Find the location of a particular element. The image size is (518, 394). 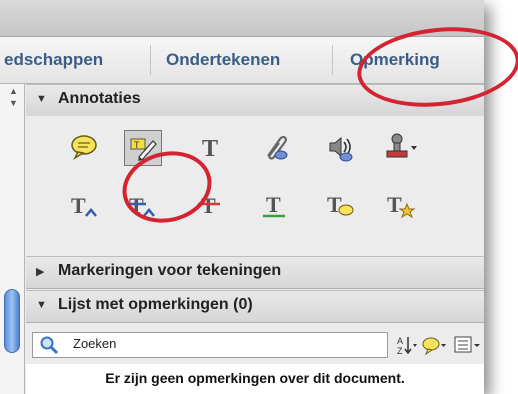

section-drawing-markups: ▶ Markeringen voor tekeningen is located at coordinates (255, 272).